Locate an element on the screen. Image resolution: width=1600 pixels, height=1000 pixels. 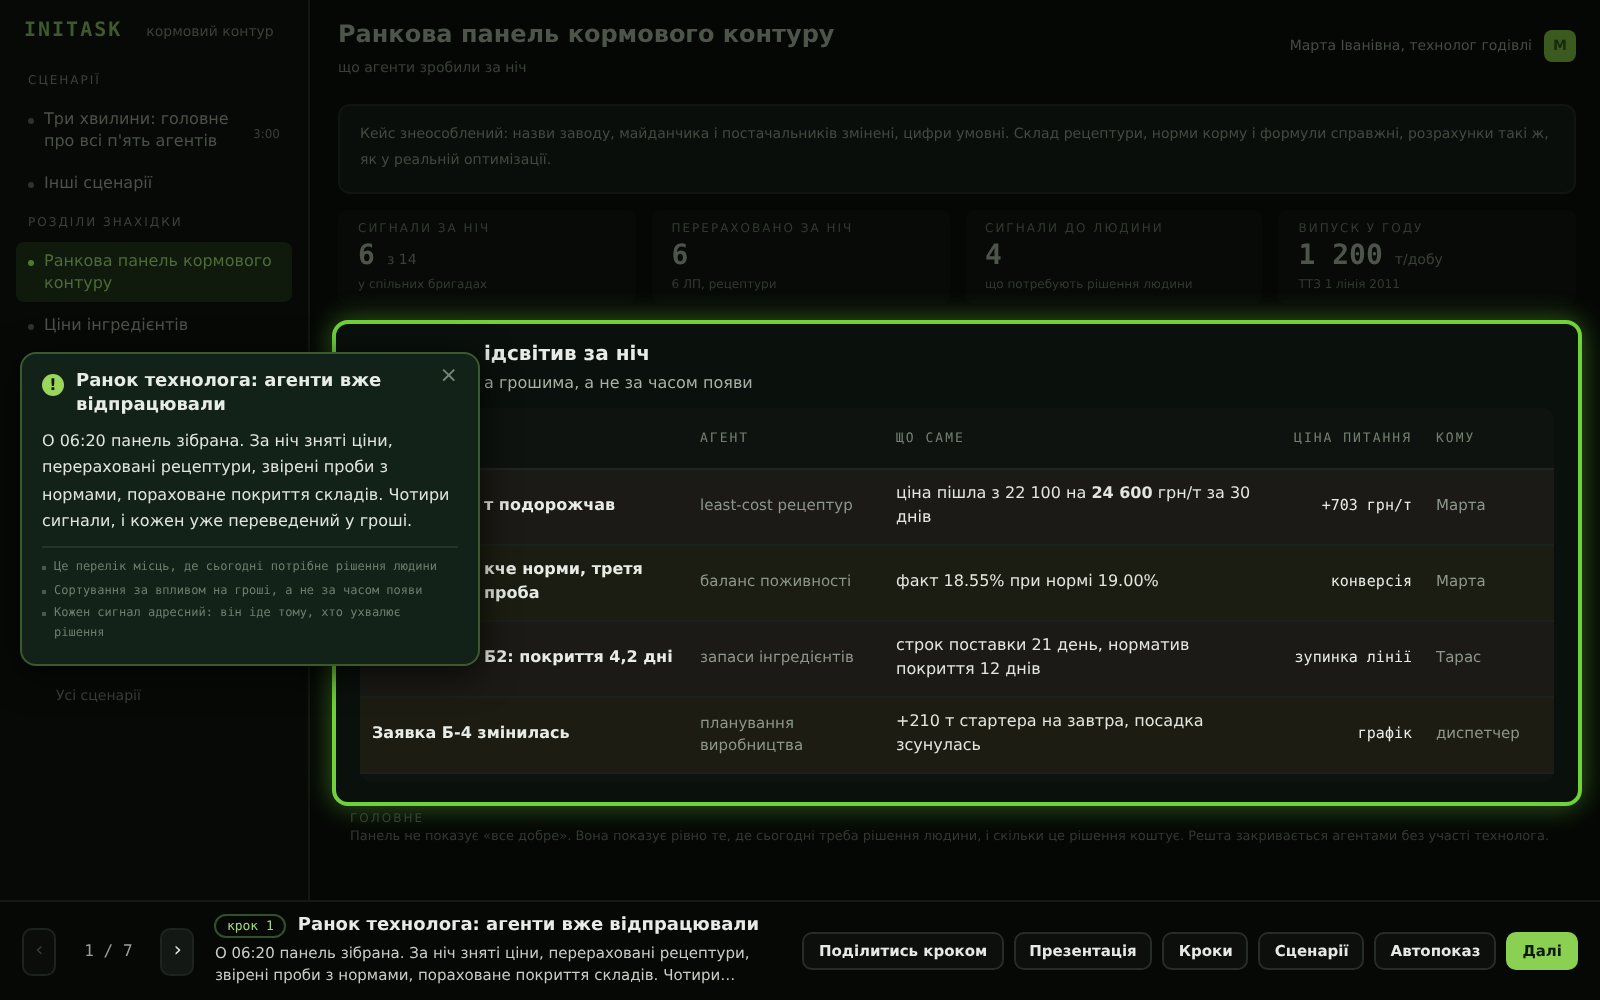
detail-cell-text: ціна пішла з 22 100 на 24 600 грн/т за 30 днів is located at coordinates (1074, 506).